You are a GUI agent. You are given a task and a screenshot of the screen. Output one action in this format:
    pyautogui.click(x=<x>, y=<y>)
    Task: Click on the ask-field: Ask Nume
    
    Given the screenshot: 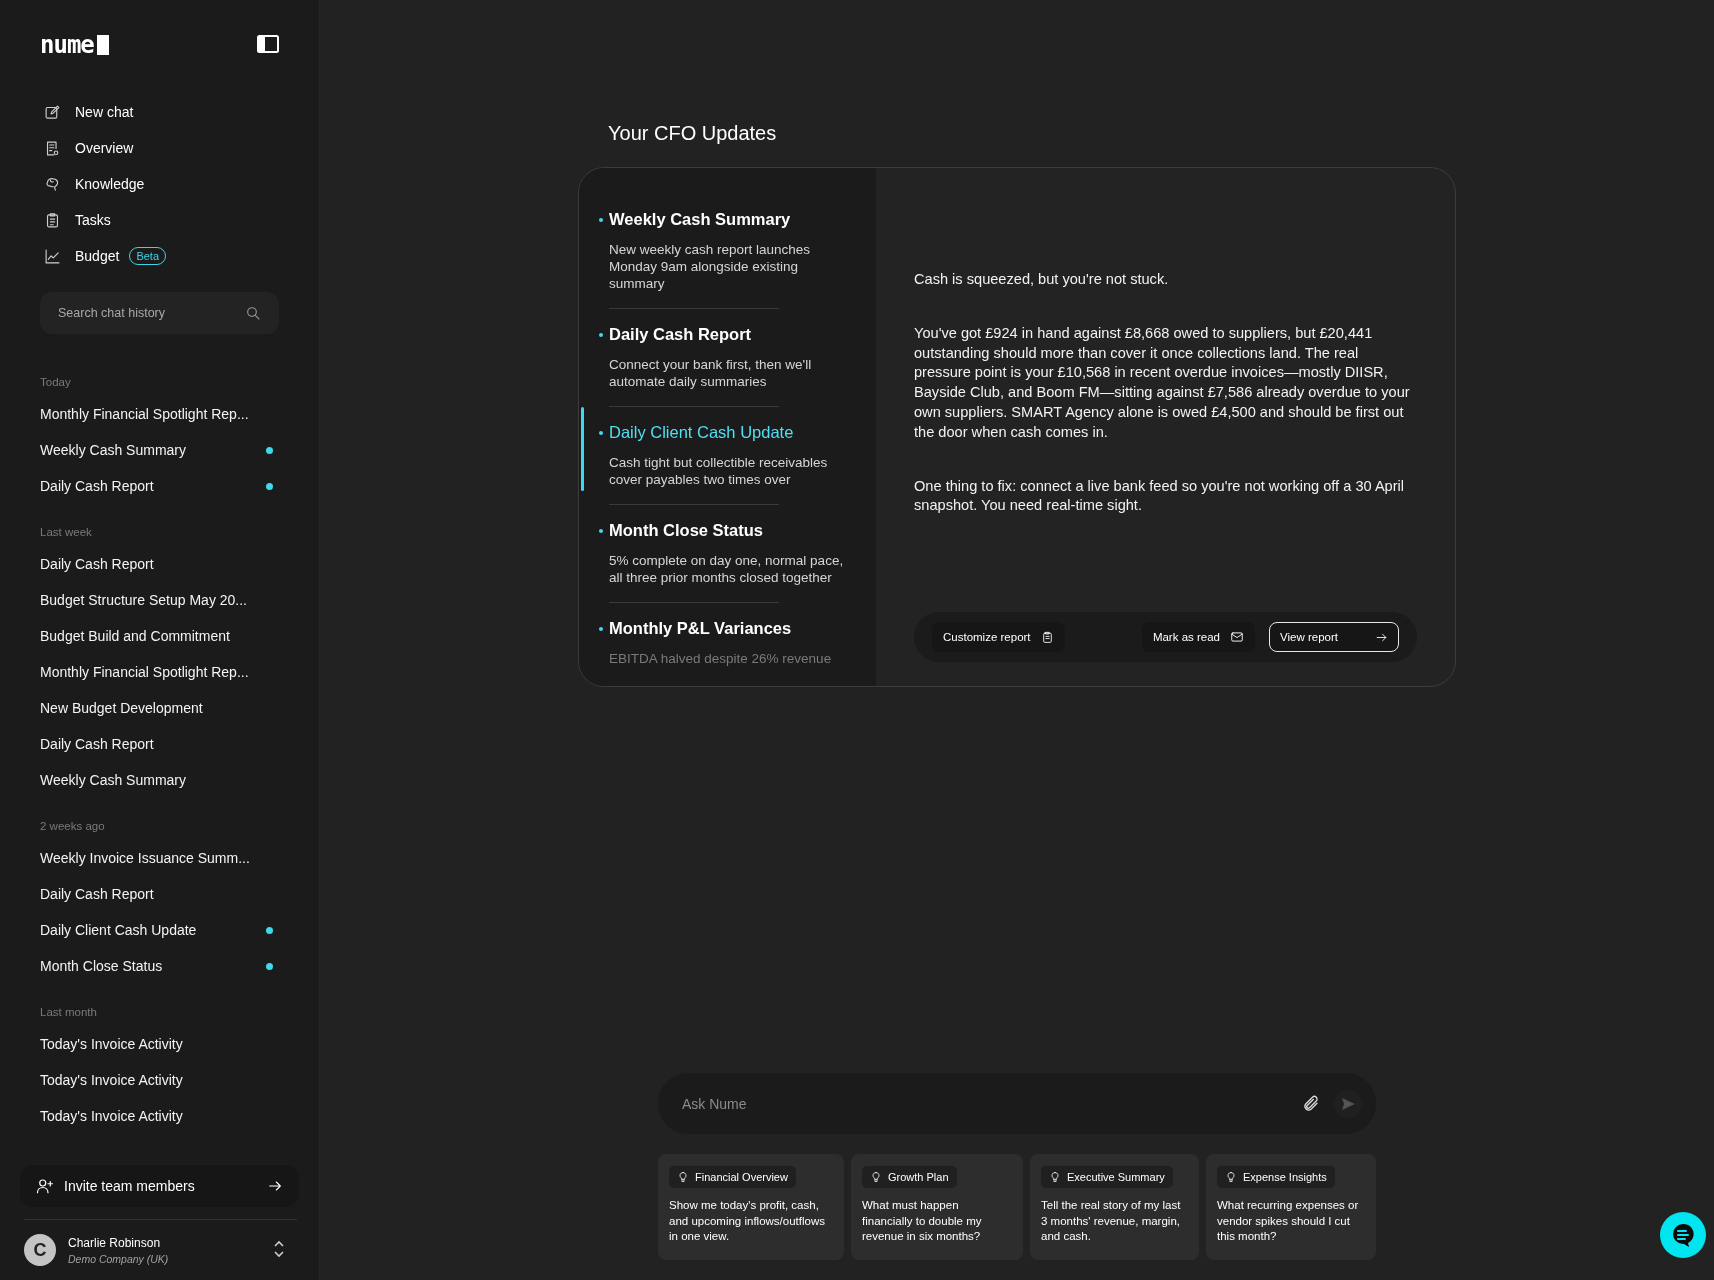 What is the action you would take?
    pyautogui.click(x=985, y=1103)
    